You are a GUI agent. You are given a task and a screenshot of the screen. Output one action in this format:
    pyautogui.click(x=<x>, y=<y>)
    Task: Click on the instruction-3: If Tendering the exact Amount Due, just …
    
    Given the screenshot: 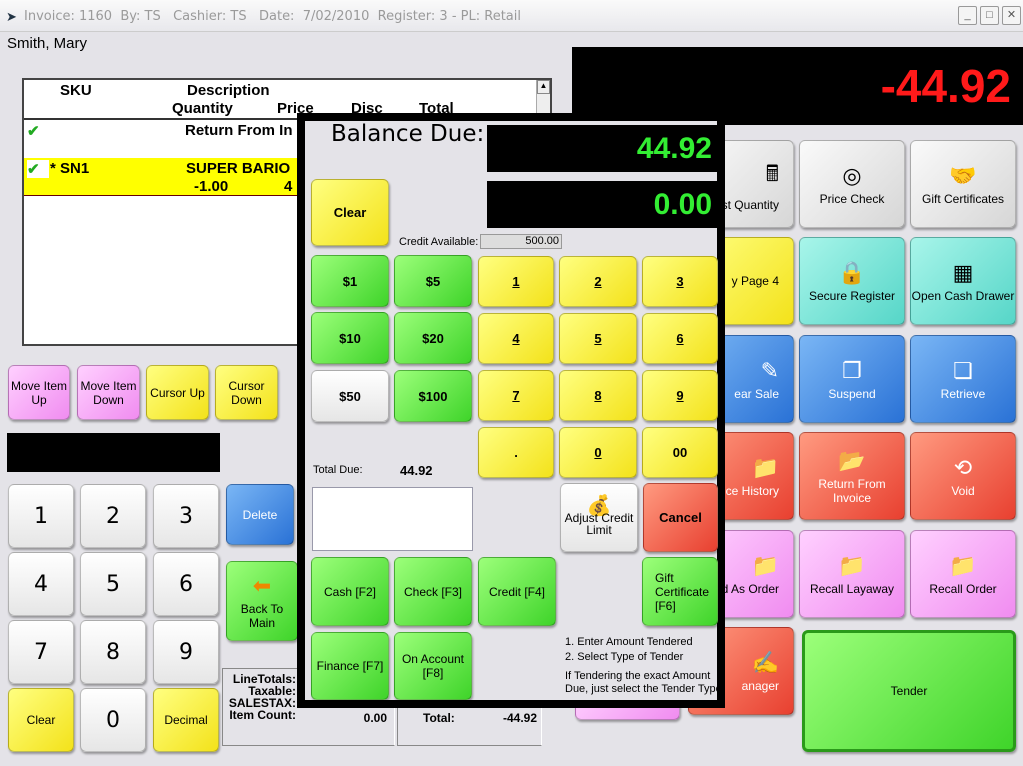 What is the action you would take?
    pyautogui.click(x=643, y=682)
    